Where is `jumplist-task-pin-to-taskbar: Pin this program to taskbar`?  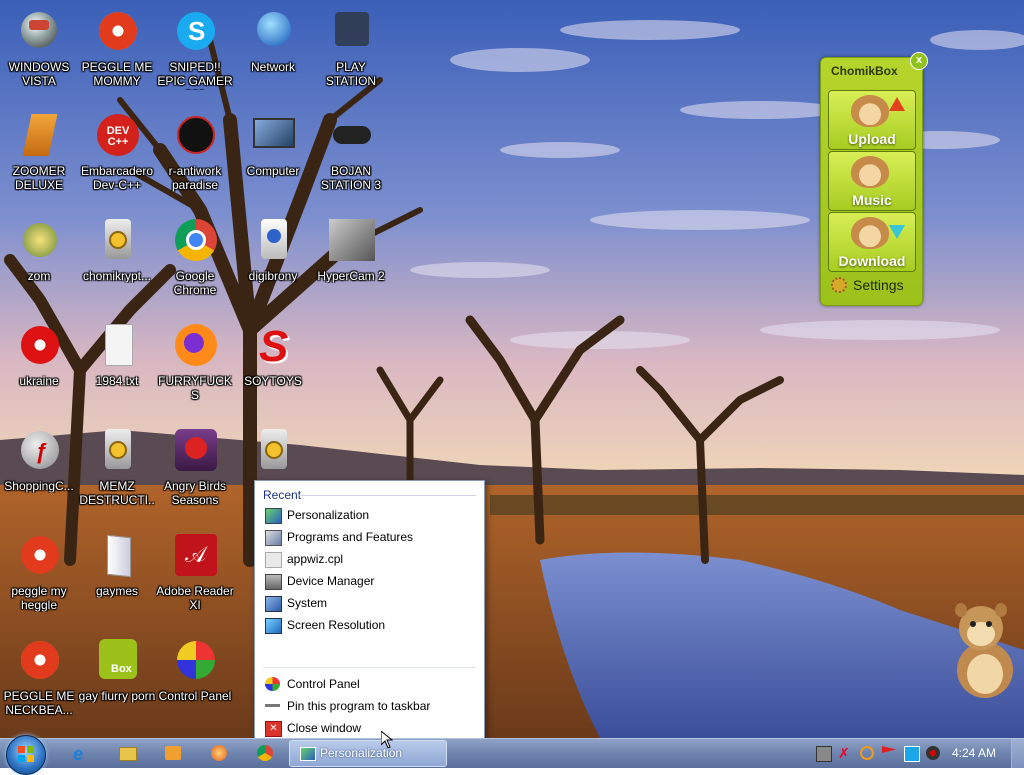
jumplist-task-pin-to-taskbar: Pin this program to taskbar is located at coordinates (369, 706).